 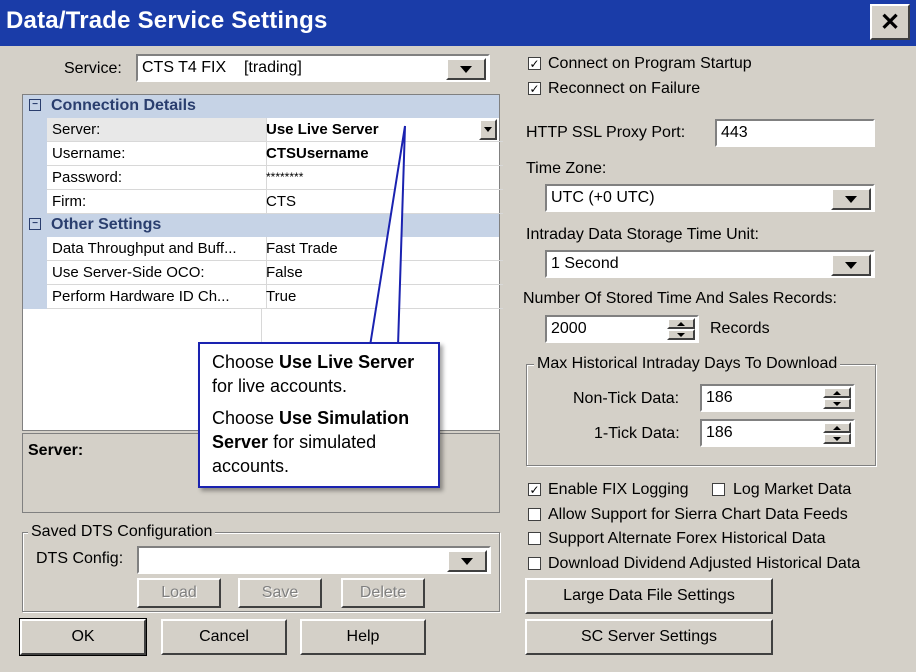 What do you see at coordinates (603, 197) in the screenshot?
I see `time-zone-value: UTC (+0 UTC)` at bounding box center [603, 197].